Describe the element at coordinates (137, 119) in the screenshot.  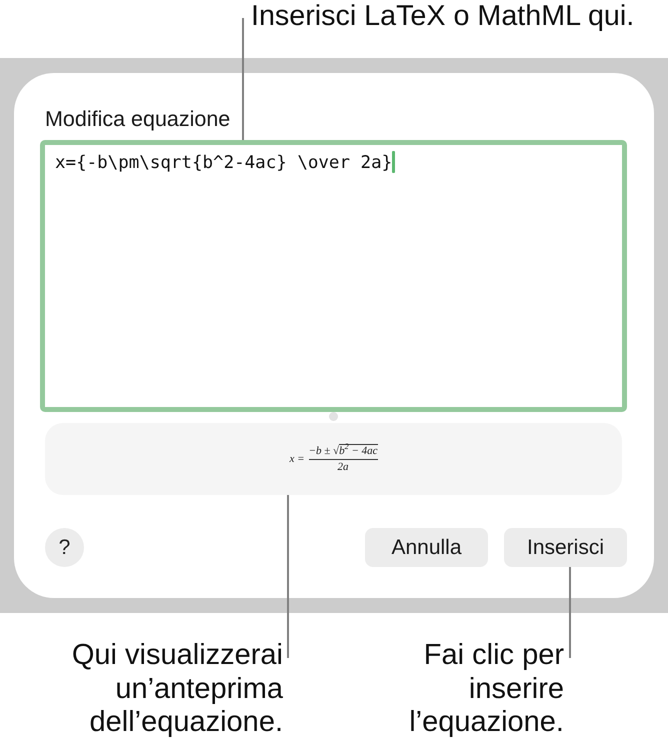
I see `field-label: Modifica equazione` at that location.